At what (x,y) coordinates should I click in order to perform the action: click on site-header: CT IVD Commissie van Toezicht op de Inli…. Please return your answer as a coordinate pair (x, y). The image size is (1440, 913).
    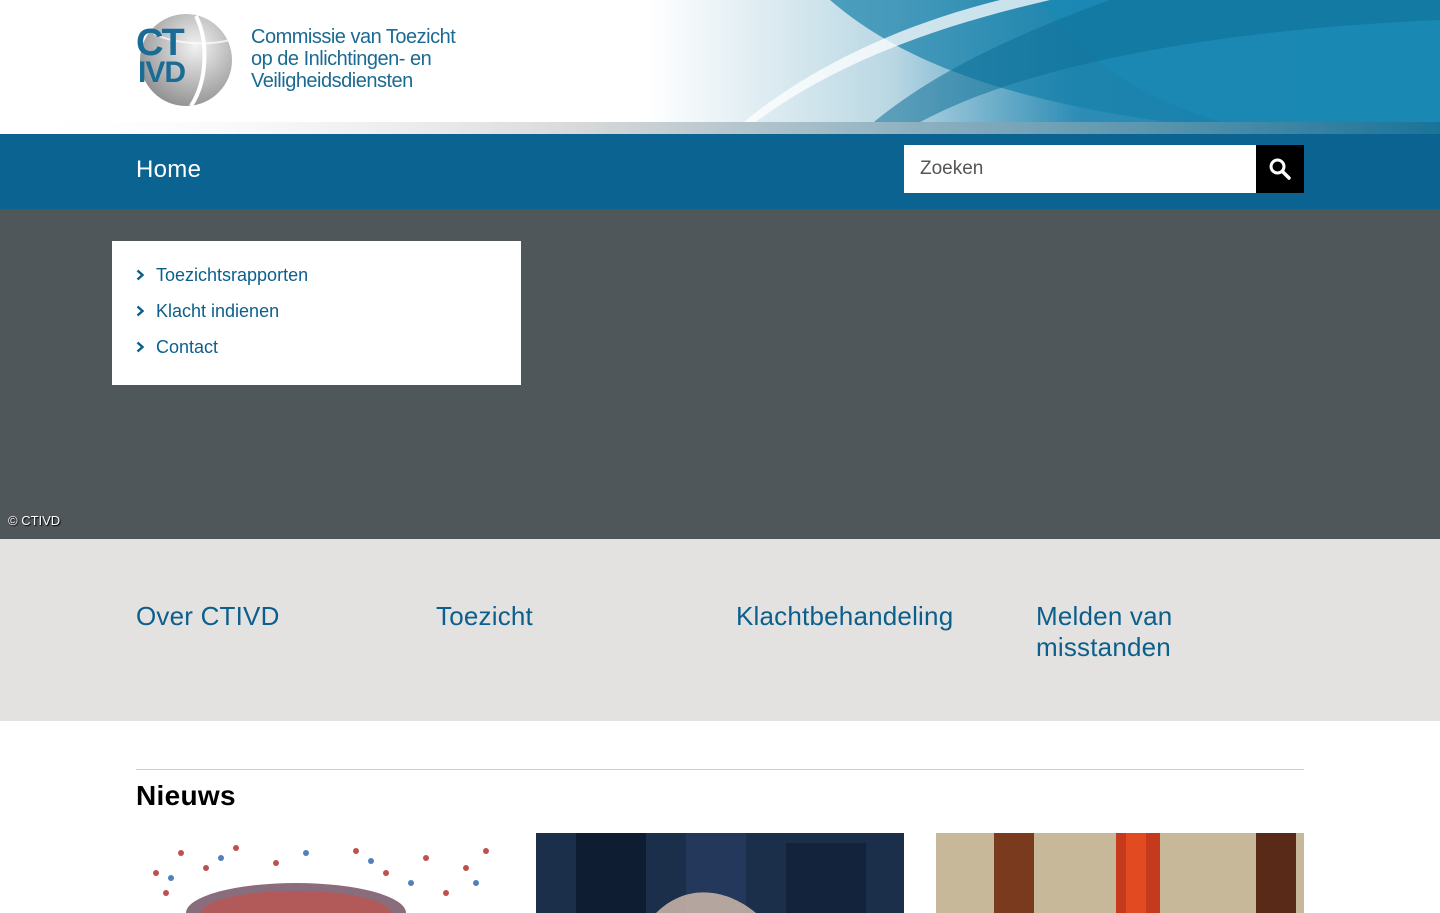
    Looking at the image, I should click on (720, 67).